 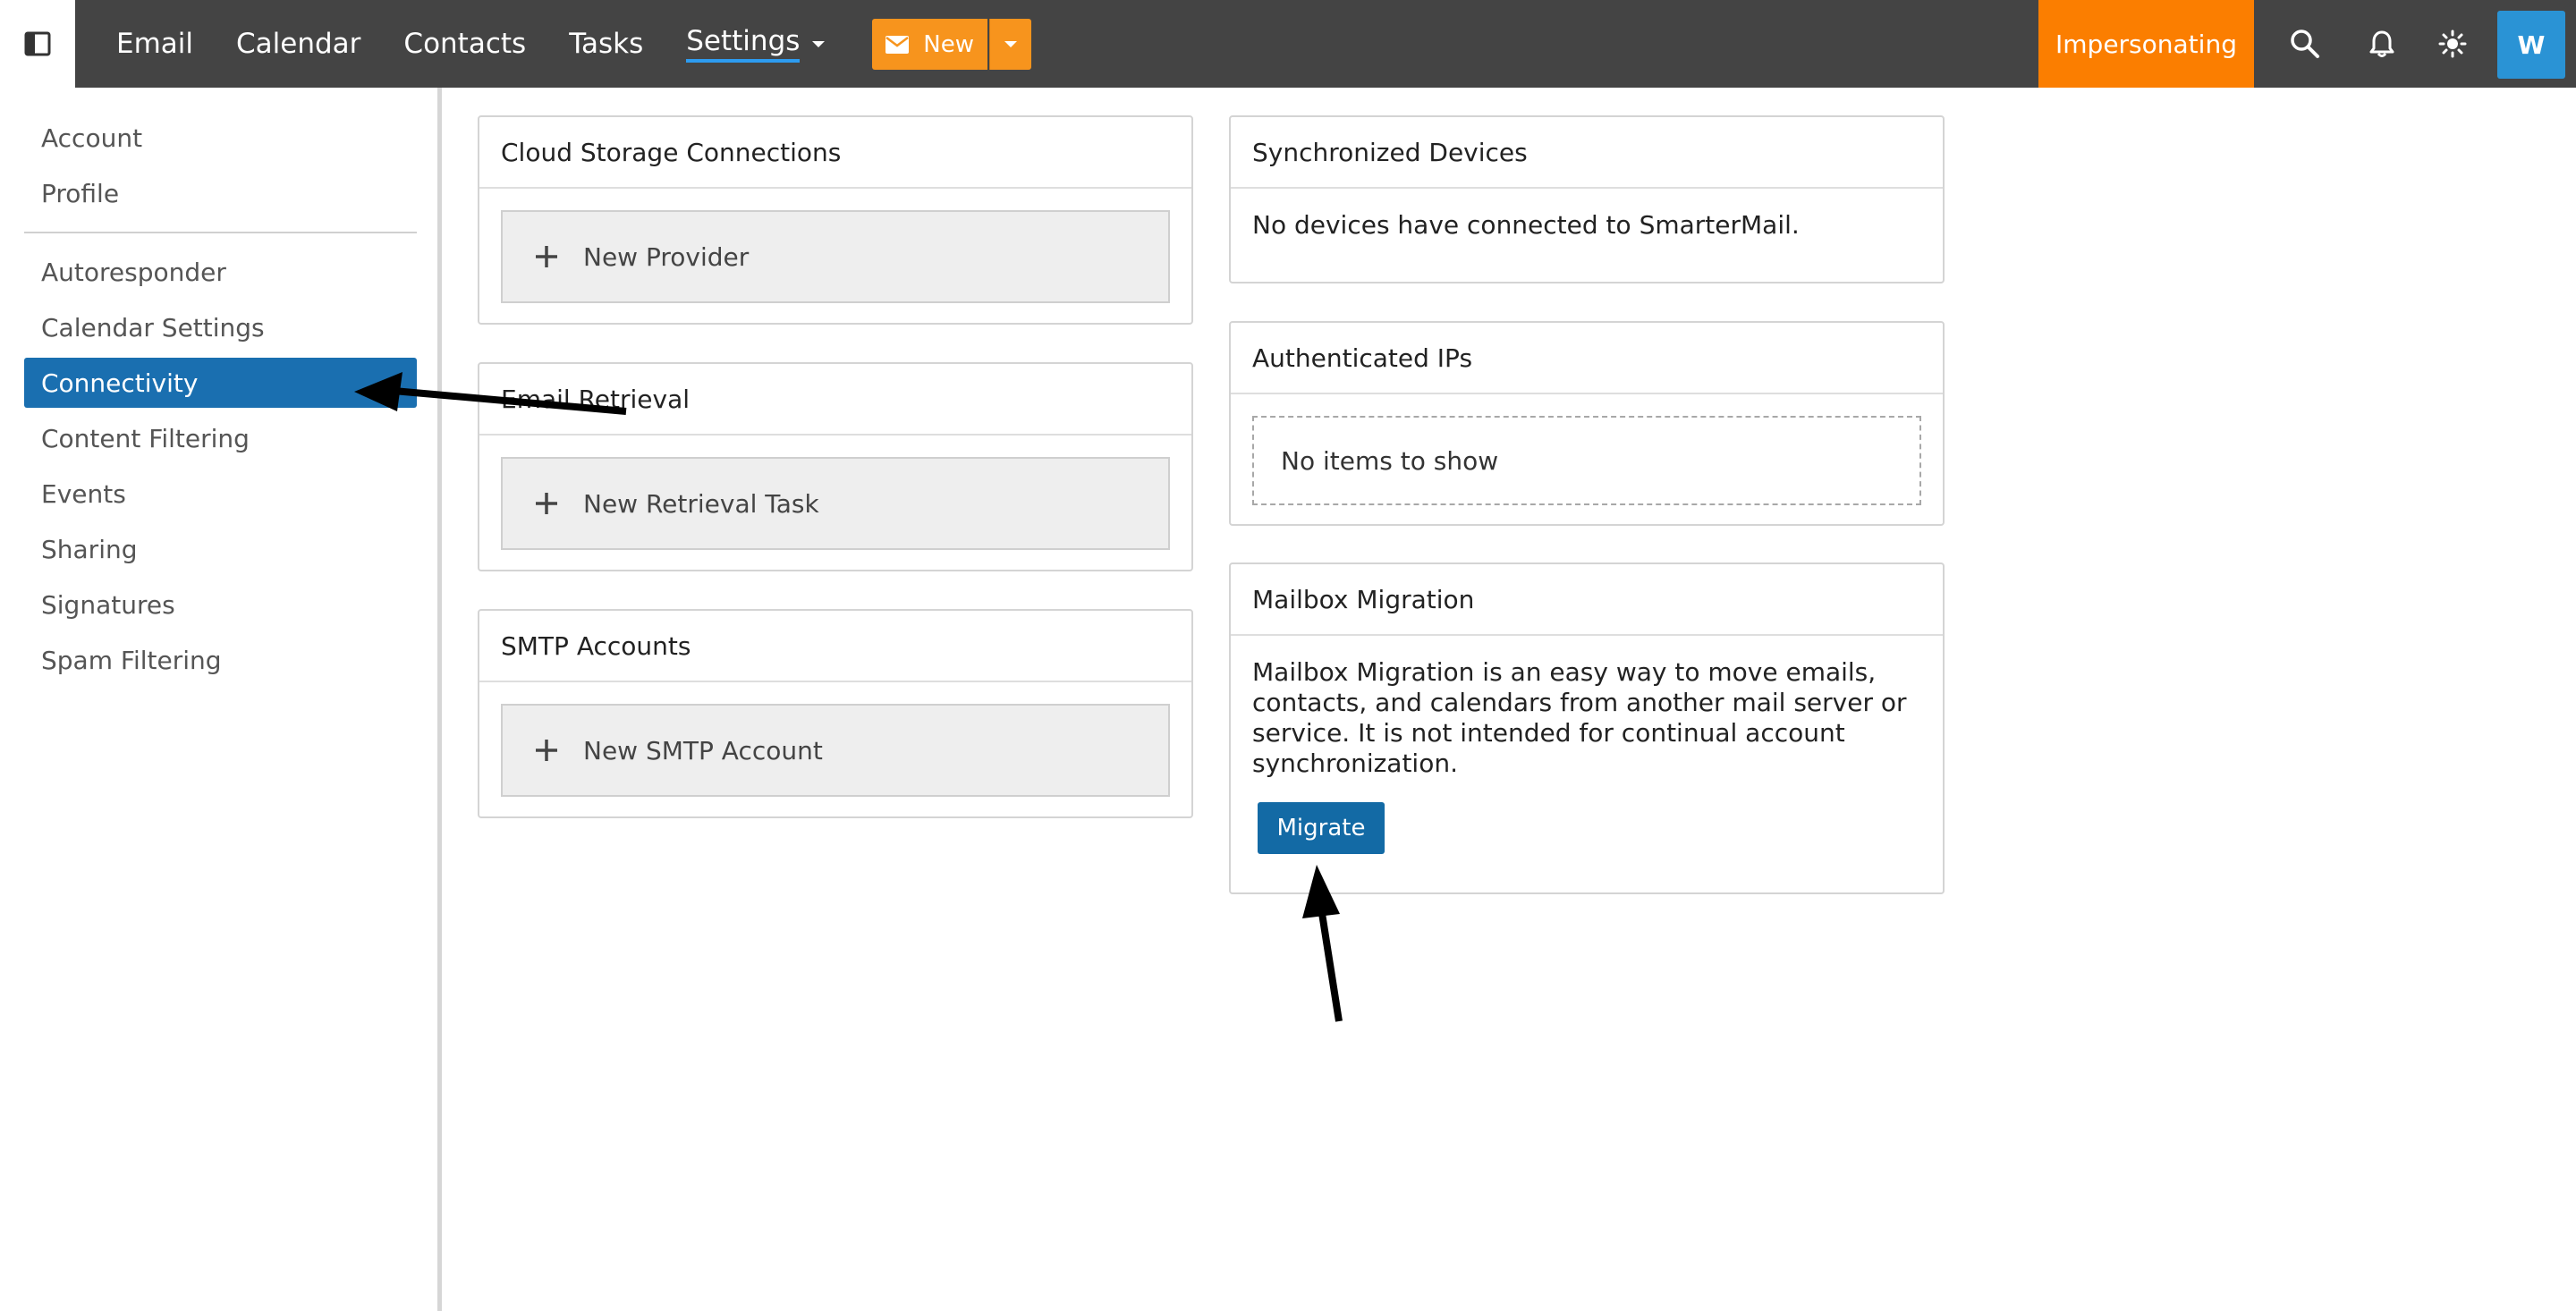 I want to click on nav-settings: Settings, so click(x=756, y=44).